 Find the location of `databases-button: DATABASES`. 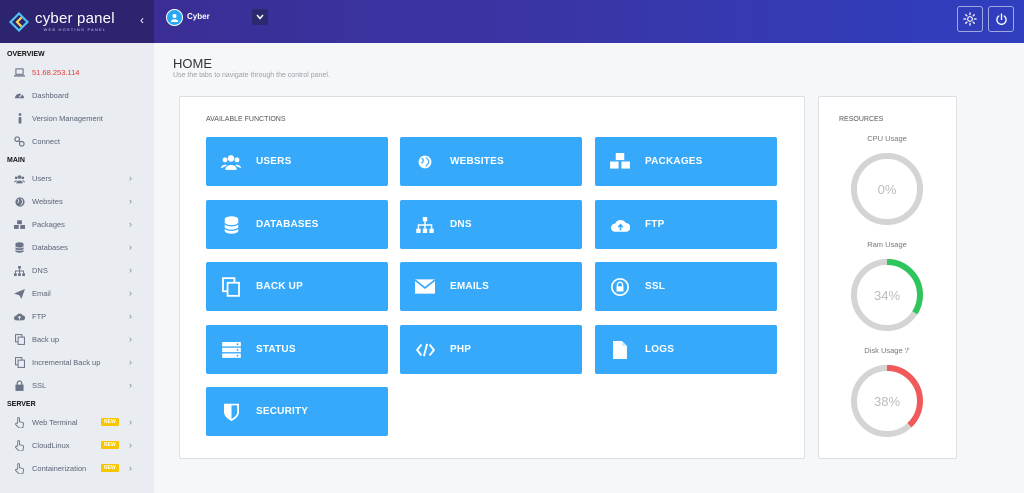

databases-button: DATABASES is located at coordinates (297, 224).